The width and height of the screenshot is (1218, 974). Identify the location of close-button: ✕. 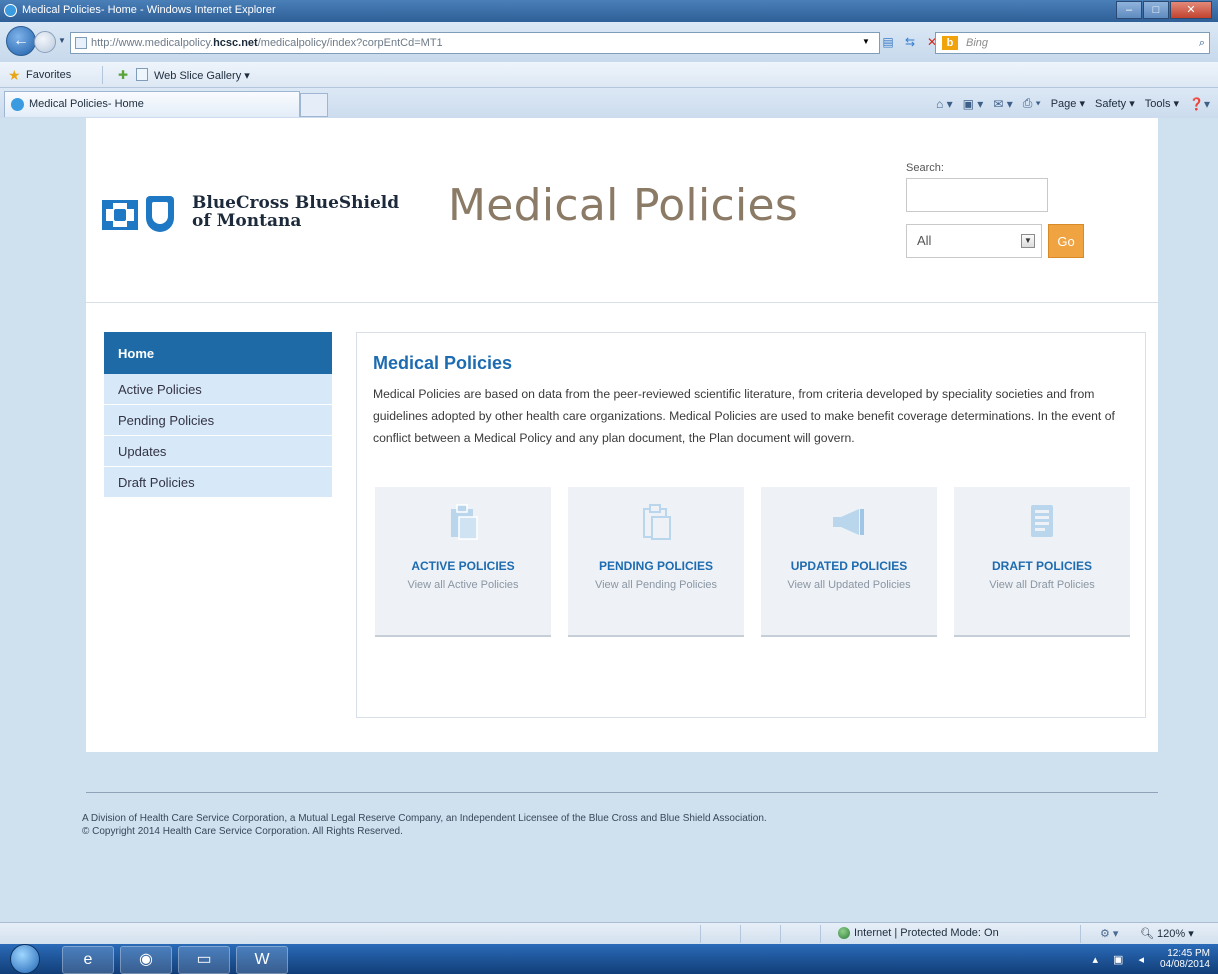
(1191, 10).